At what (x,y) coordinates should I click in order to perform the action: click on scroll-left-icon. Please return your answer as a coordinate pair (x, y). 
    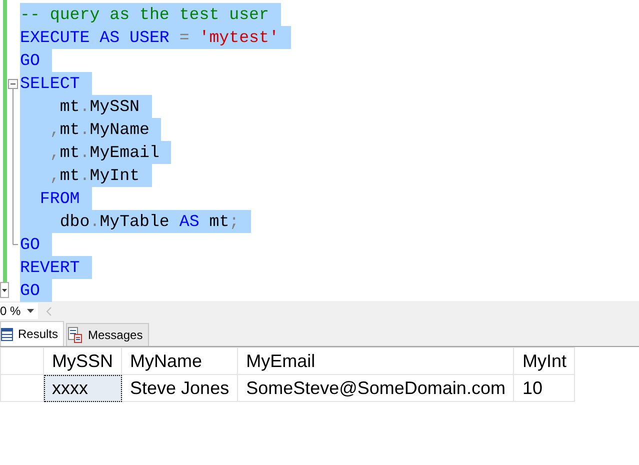
    Looking at the image, I should click on (49, 311).